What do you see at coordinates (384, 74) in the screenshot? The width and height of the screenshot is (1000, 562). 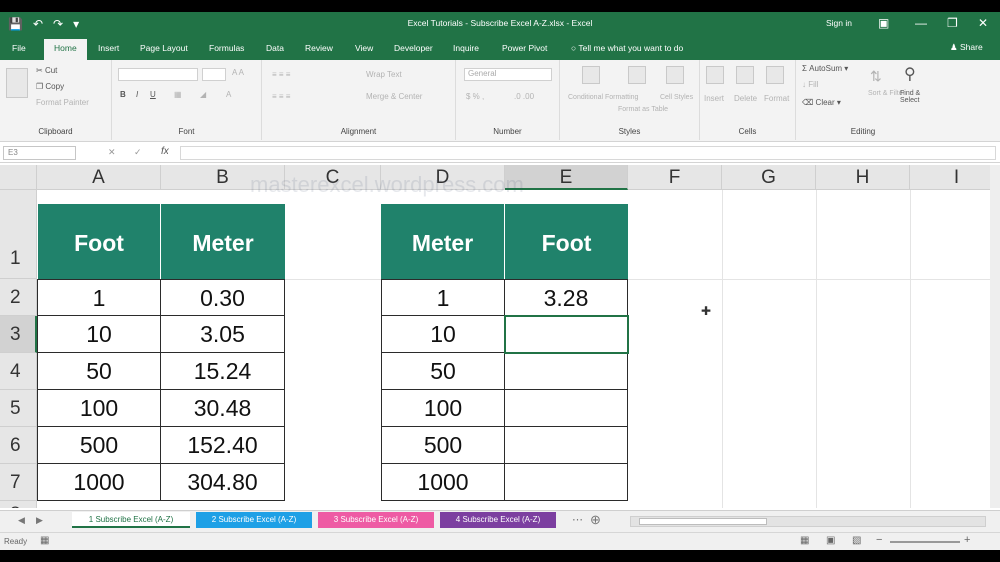 I see `wrap-text-button: Wrap Text` at bounding box center [384, 74].